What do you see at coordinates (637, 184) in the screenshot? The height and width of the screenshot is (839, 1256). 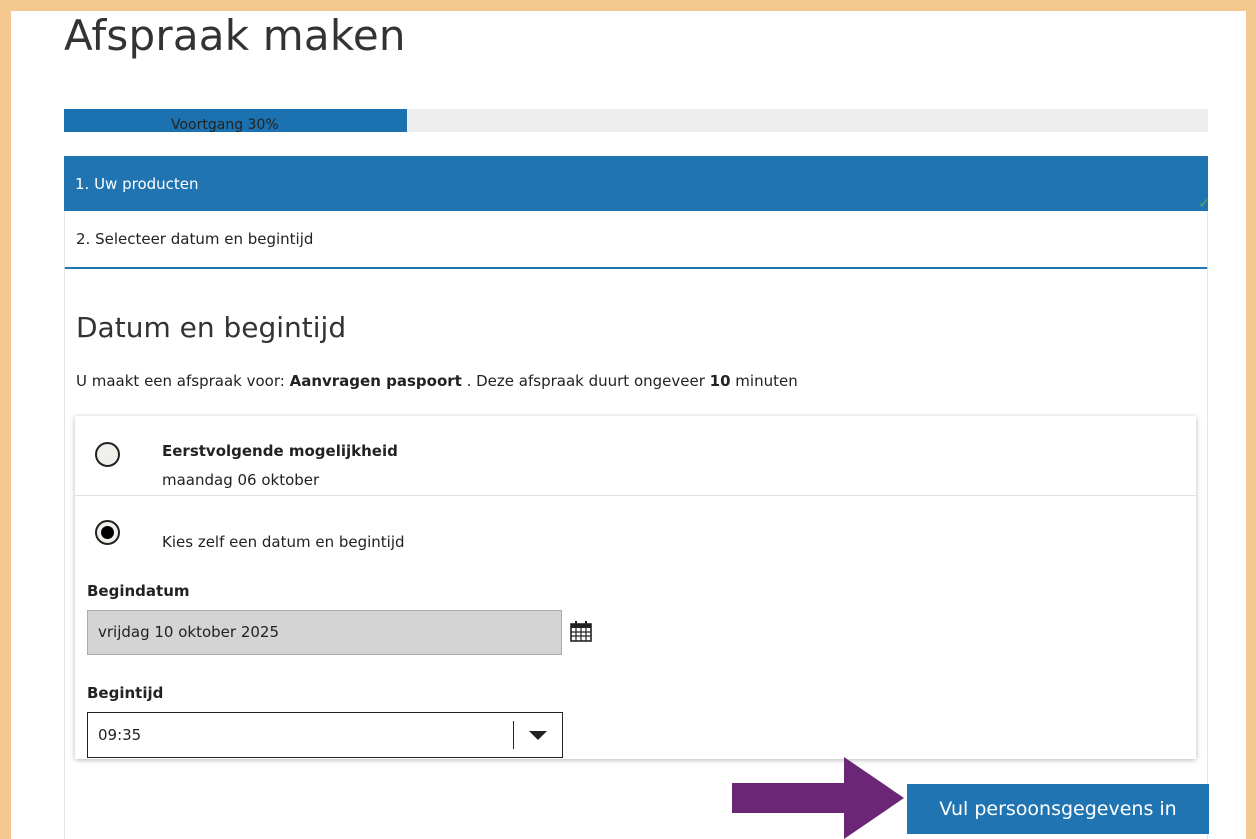 I see `step-1-products: 1. Uw producten ✓` at bounding box center [637, 184].